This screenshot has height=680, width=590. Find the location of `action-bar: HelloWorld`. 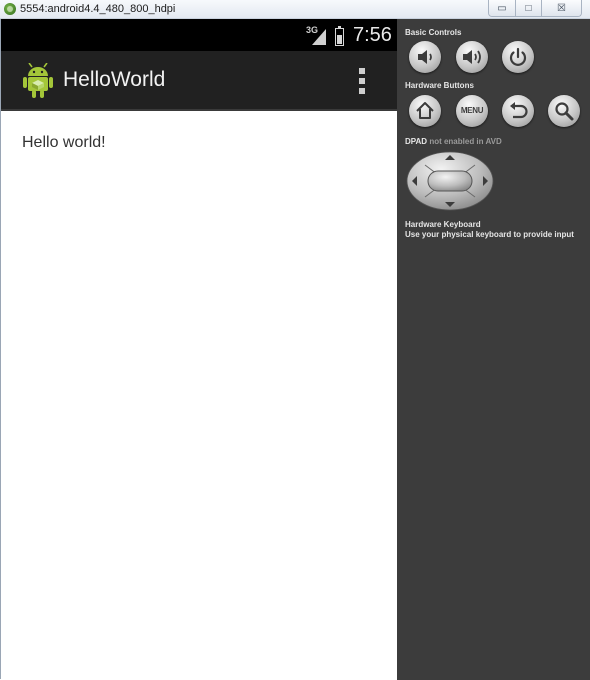

action-bar: HelloWorld is located at coordinates (199, 81).